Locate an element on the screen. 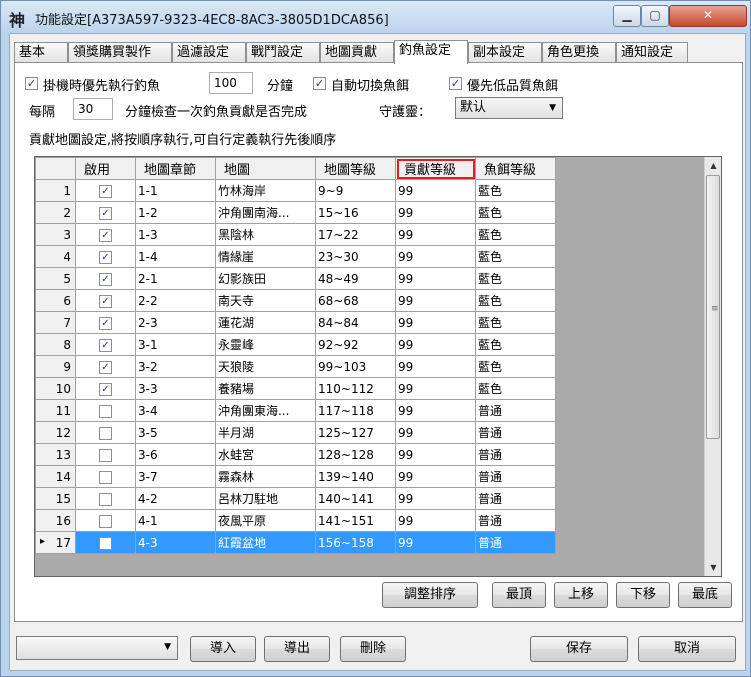 The width and height of the screenshot is (751, 677). map-level-cell: 128~128 is located at coordinates (355, 454).